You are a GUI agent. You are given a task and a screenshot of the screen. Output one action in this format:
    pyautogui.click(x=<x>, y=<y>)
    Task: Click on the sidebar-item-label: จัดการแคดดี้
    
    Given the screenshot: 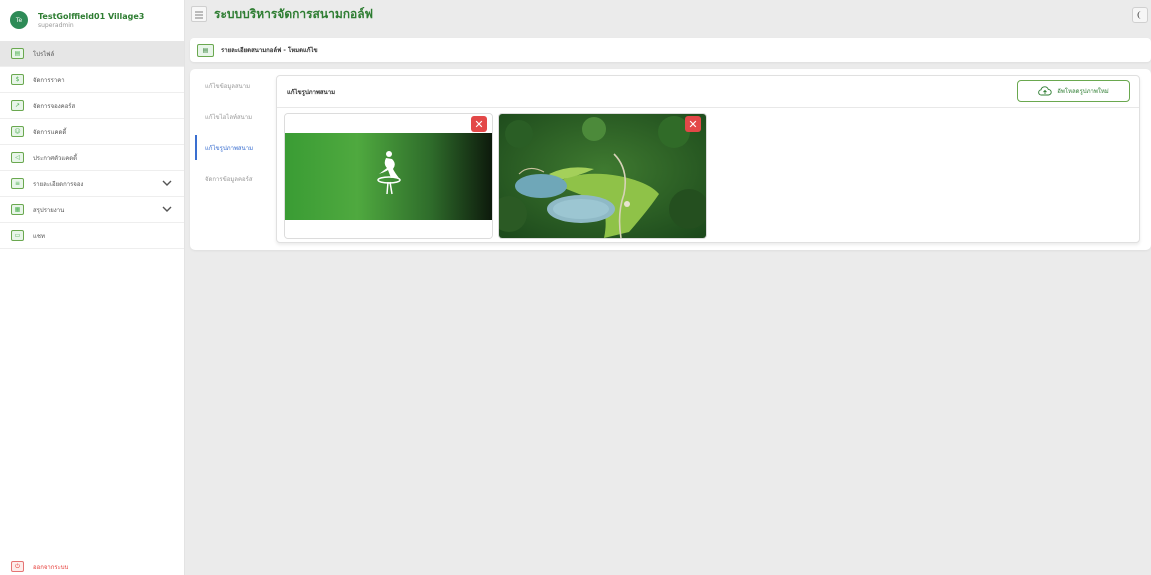 What is the action you would take?
    pyautogui.click(x=50, y=132)
    